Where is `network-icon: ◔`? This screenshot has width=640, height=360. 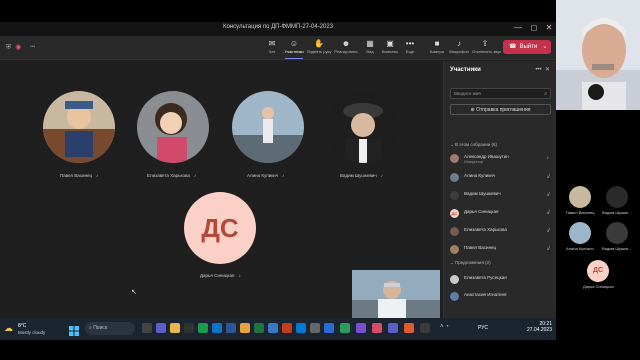 network-icon: ◔ is located at coordinates (447, 327).